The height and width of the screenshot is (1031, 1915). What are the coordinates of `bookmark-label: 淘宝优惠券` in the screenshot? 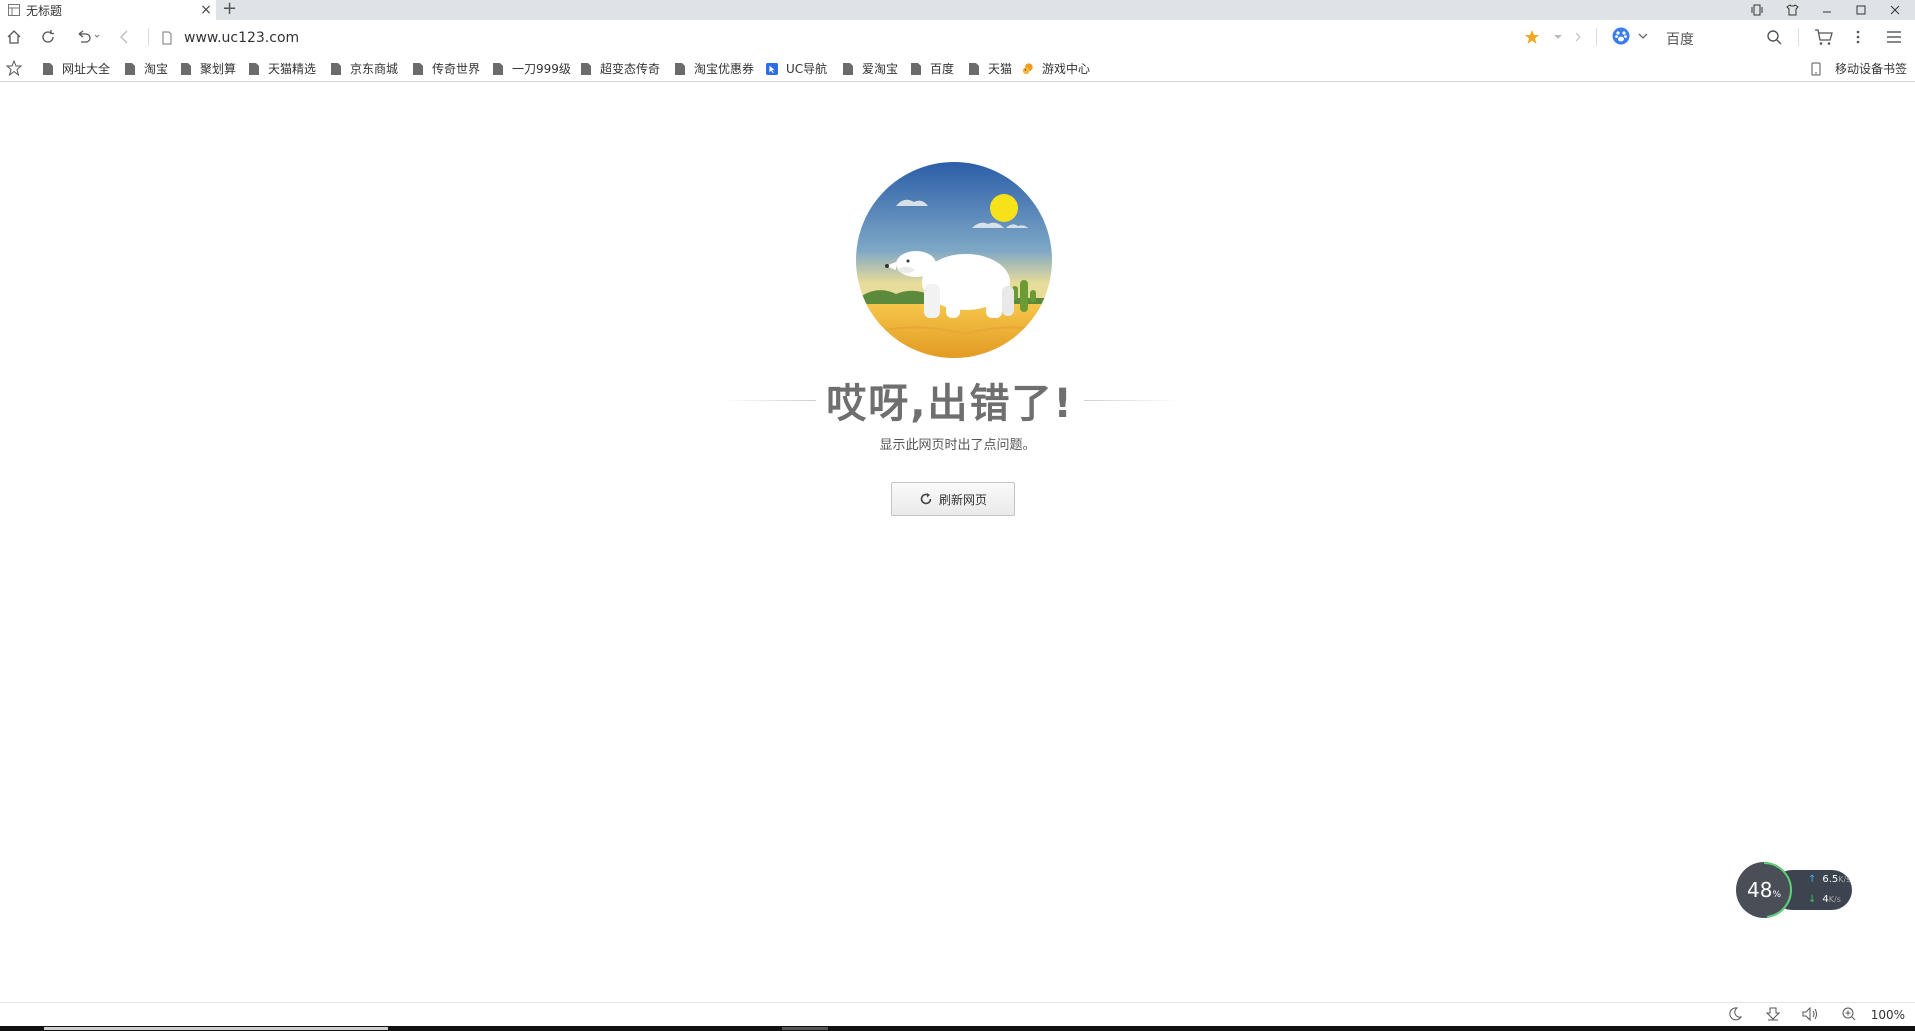 It's located at (724, 69).